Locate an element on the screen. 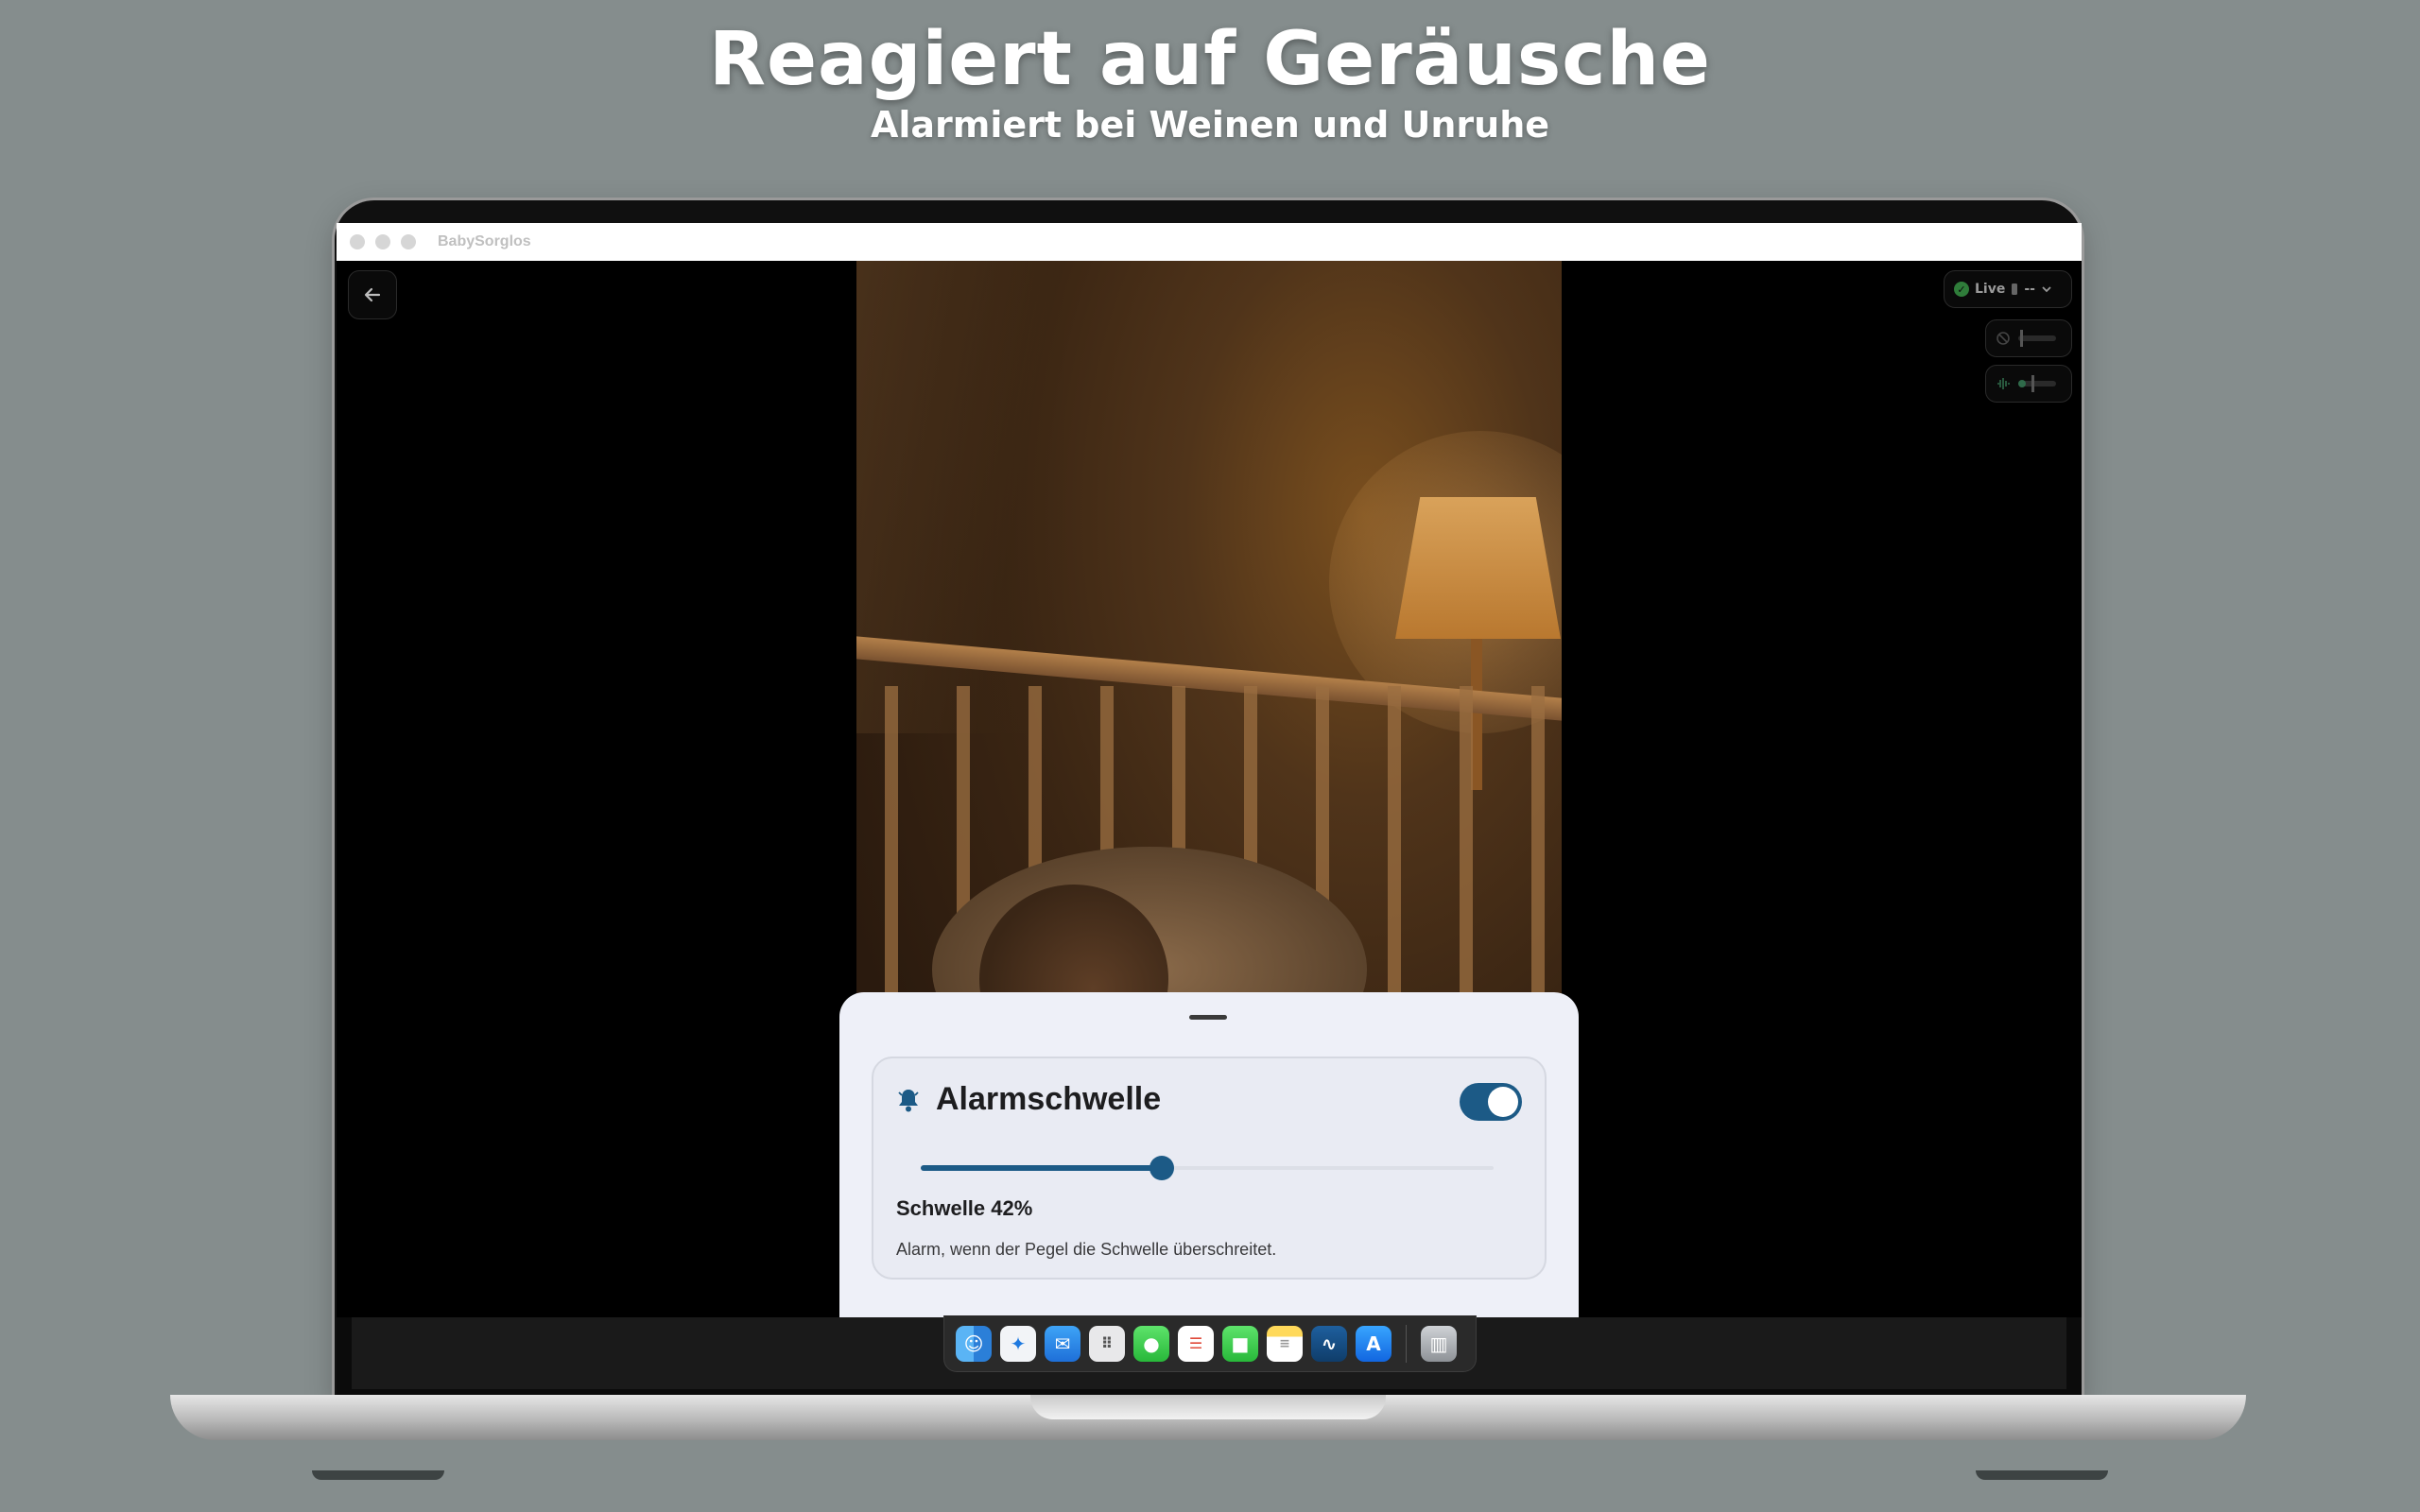 The width and height of the screenshot is (2420, 1512). mute-level-control is located at coordinates (2028, 338).